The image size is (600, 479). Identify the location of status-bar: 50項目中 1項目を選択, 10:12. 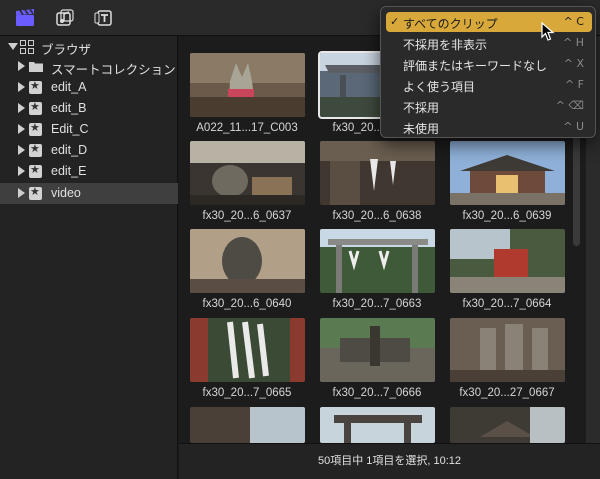
(389, 461).